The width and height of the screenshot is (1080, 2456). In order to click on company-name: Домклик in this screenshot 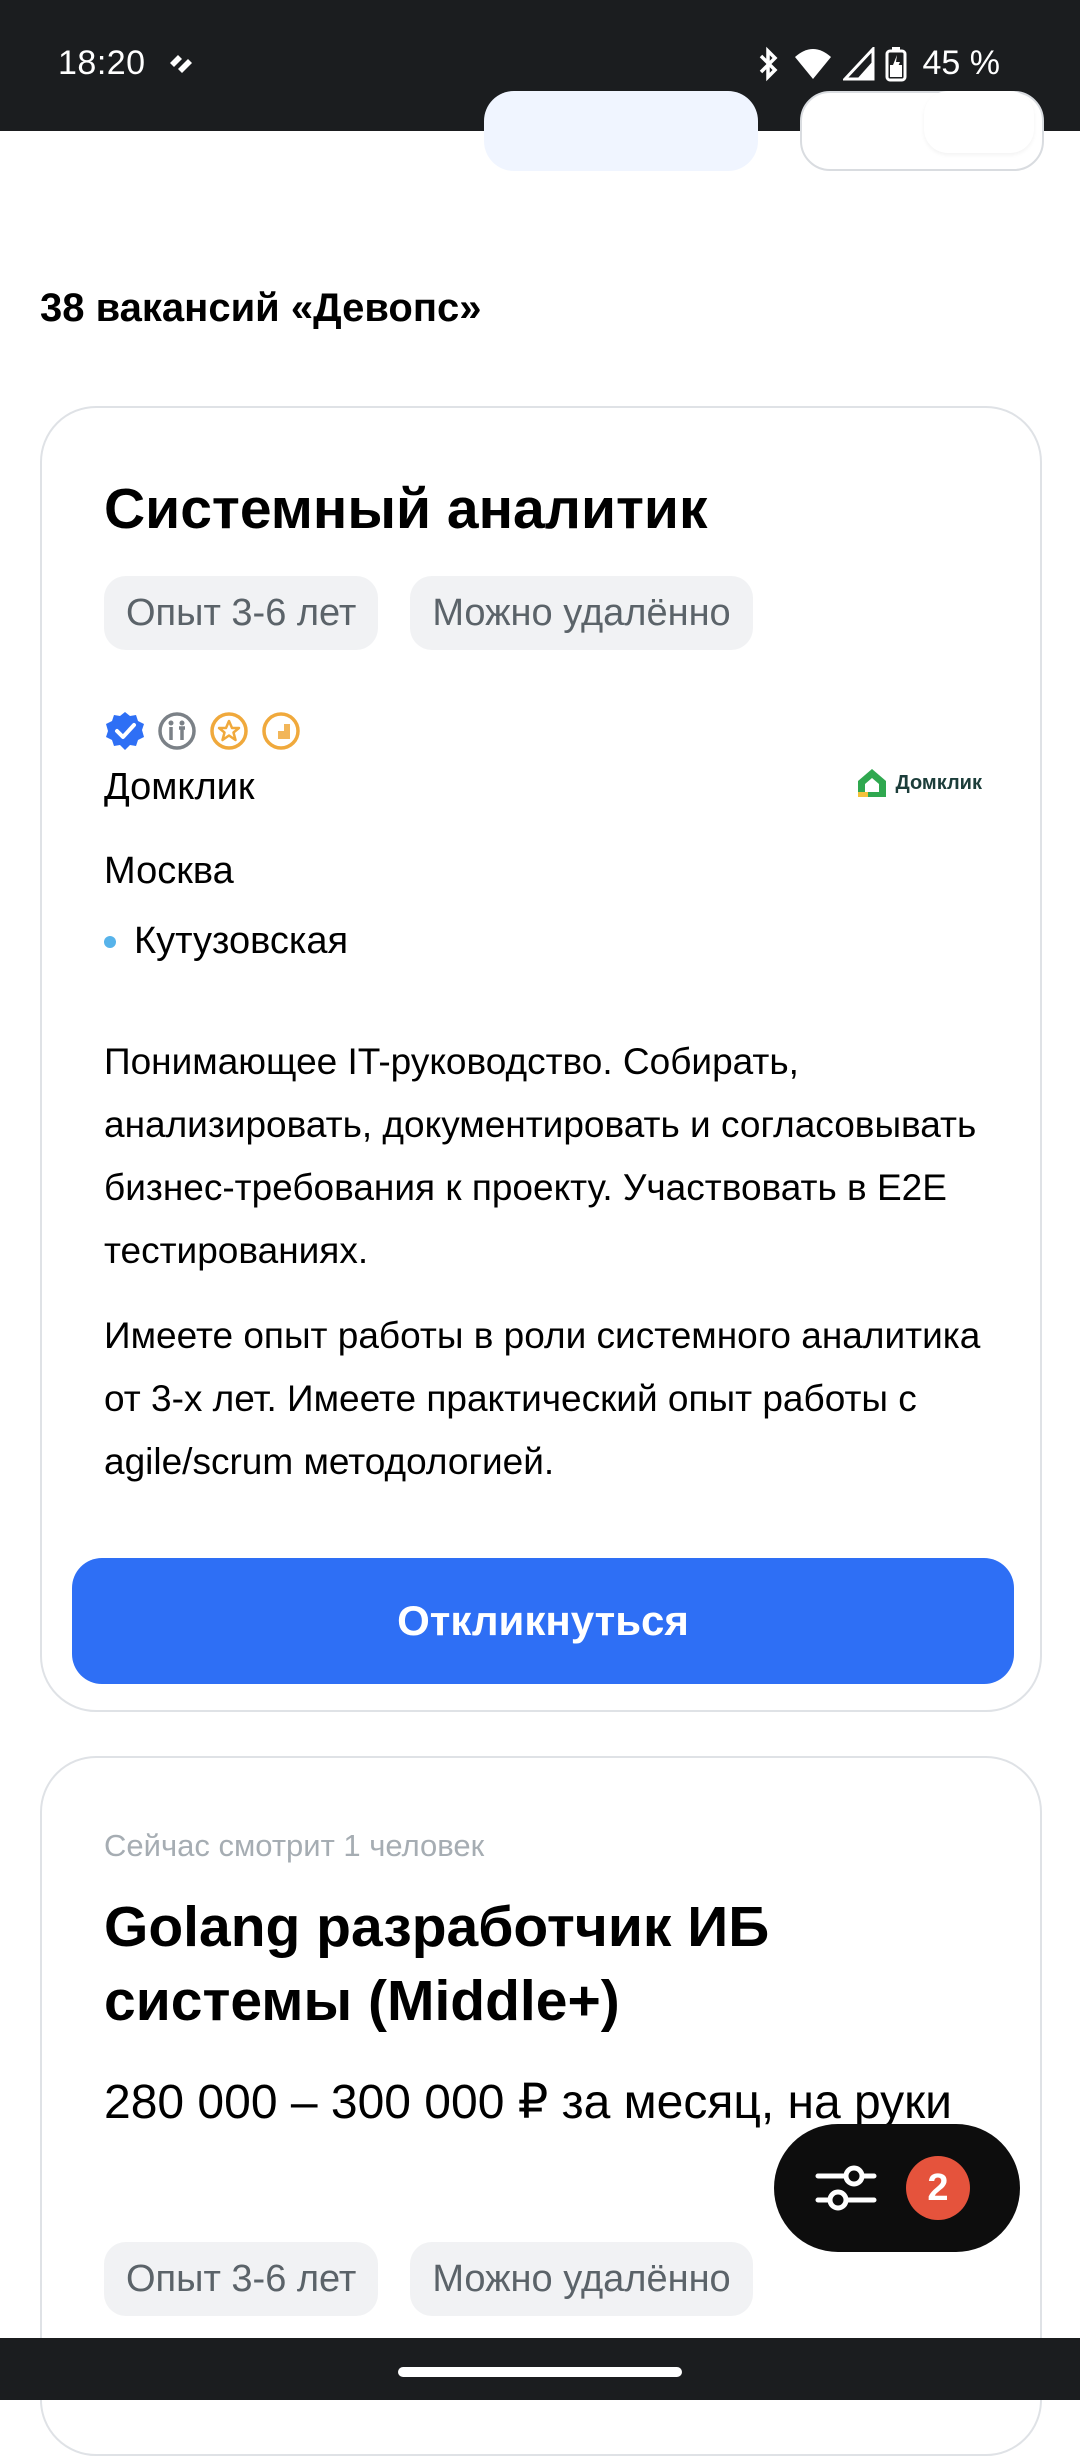, I will do `click(179, 787)`.